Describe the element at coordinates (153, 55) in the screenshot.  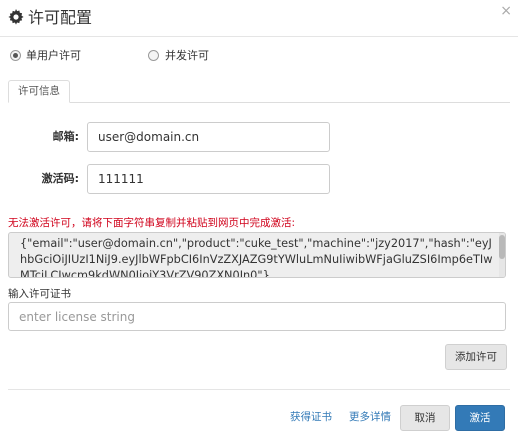
I see `concurrent-radio` at that location.